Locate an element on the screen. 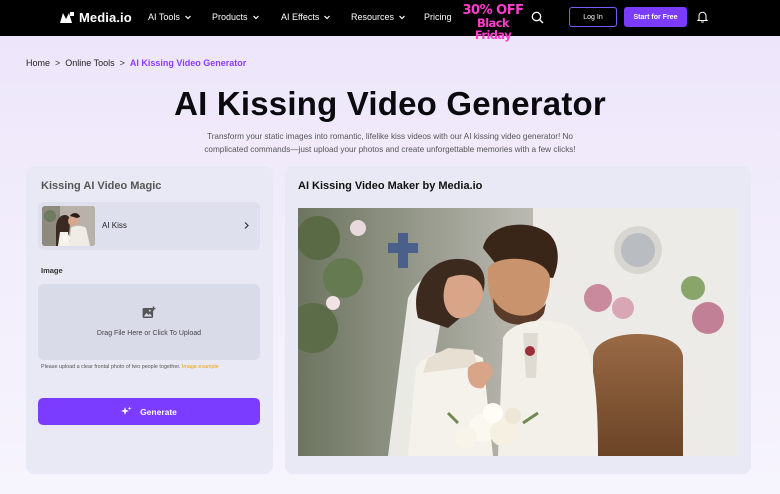 This screenshot has height=494, width=780. nav-pricing: Pricing is located at coordinates (438, 17).